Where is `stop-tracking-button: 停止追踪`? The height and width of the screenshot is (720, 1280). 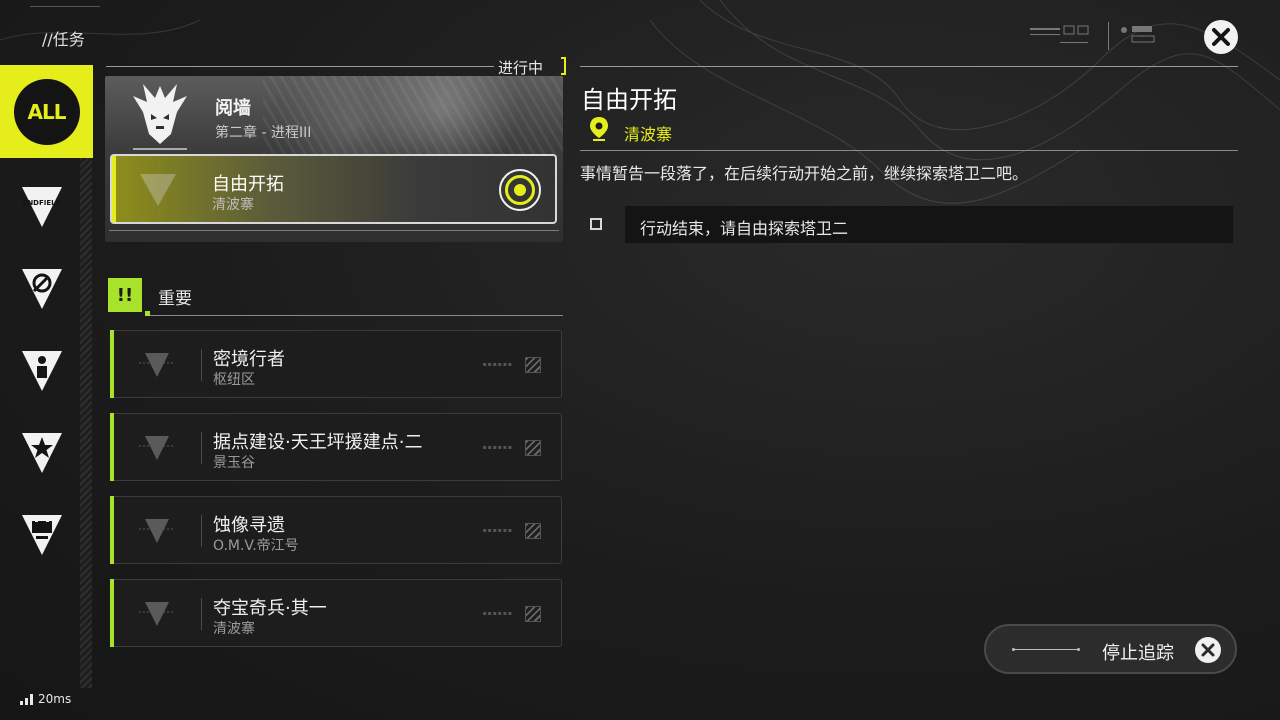 stop-tracking-button: 停止追踪 is located at coordinates (1110, 649).